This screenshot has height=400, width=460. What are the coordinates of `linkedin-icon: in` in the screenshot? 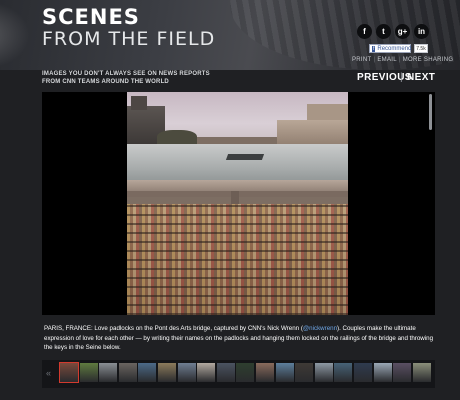 It's located at (421, 31).